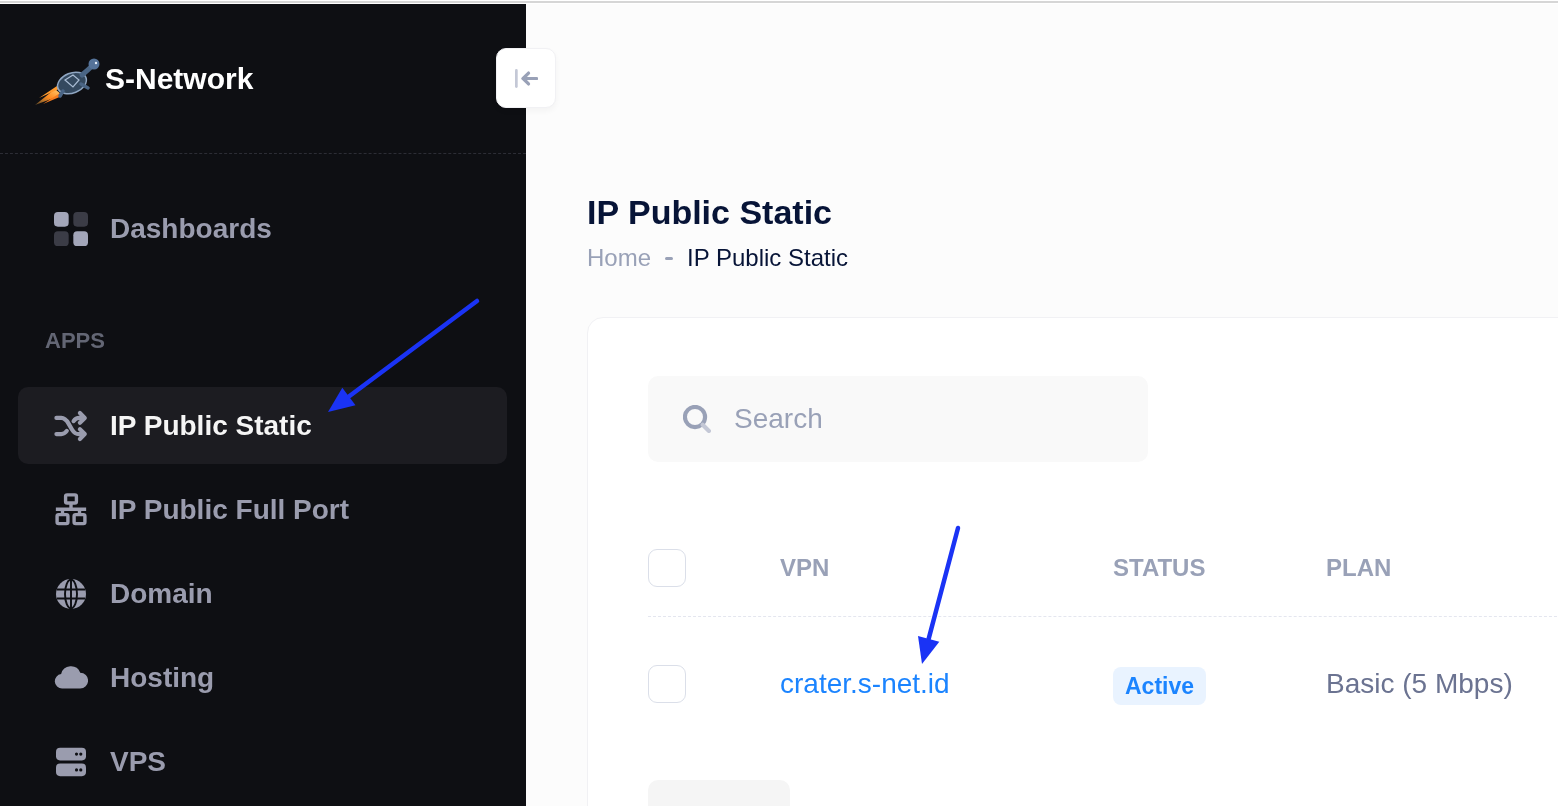  I want to click on domain-link: crater.s-net.id, so click(865, 684).